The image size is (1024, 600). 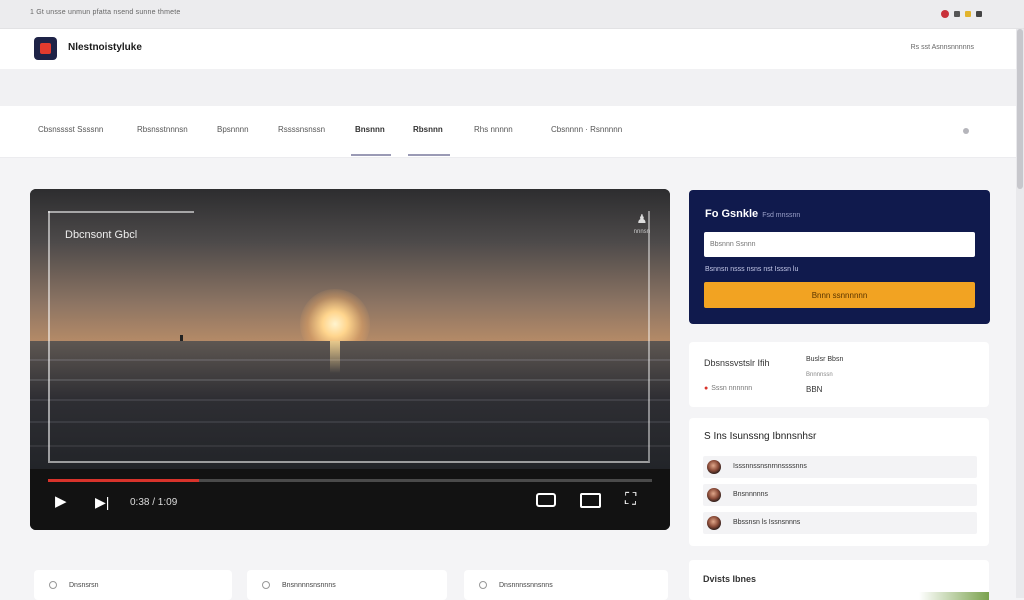 What do you see at coordinates (819, 375) in the screenshot?
I see `stats-right-sub: Bnnnnssn` at bounding box center [819, 375].